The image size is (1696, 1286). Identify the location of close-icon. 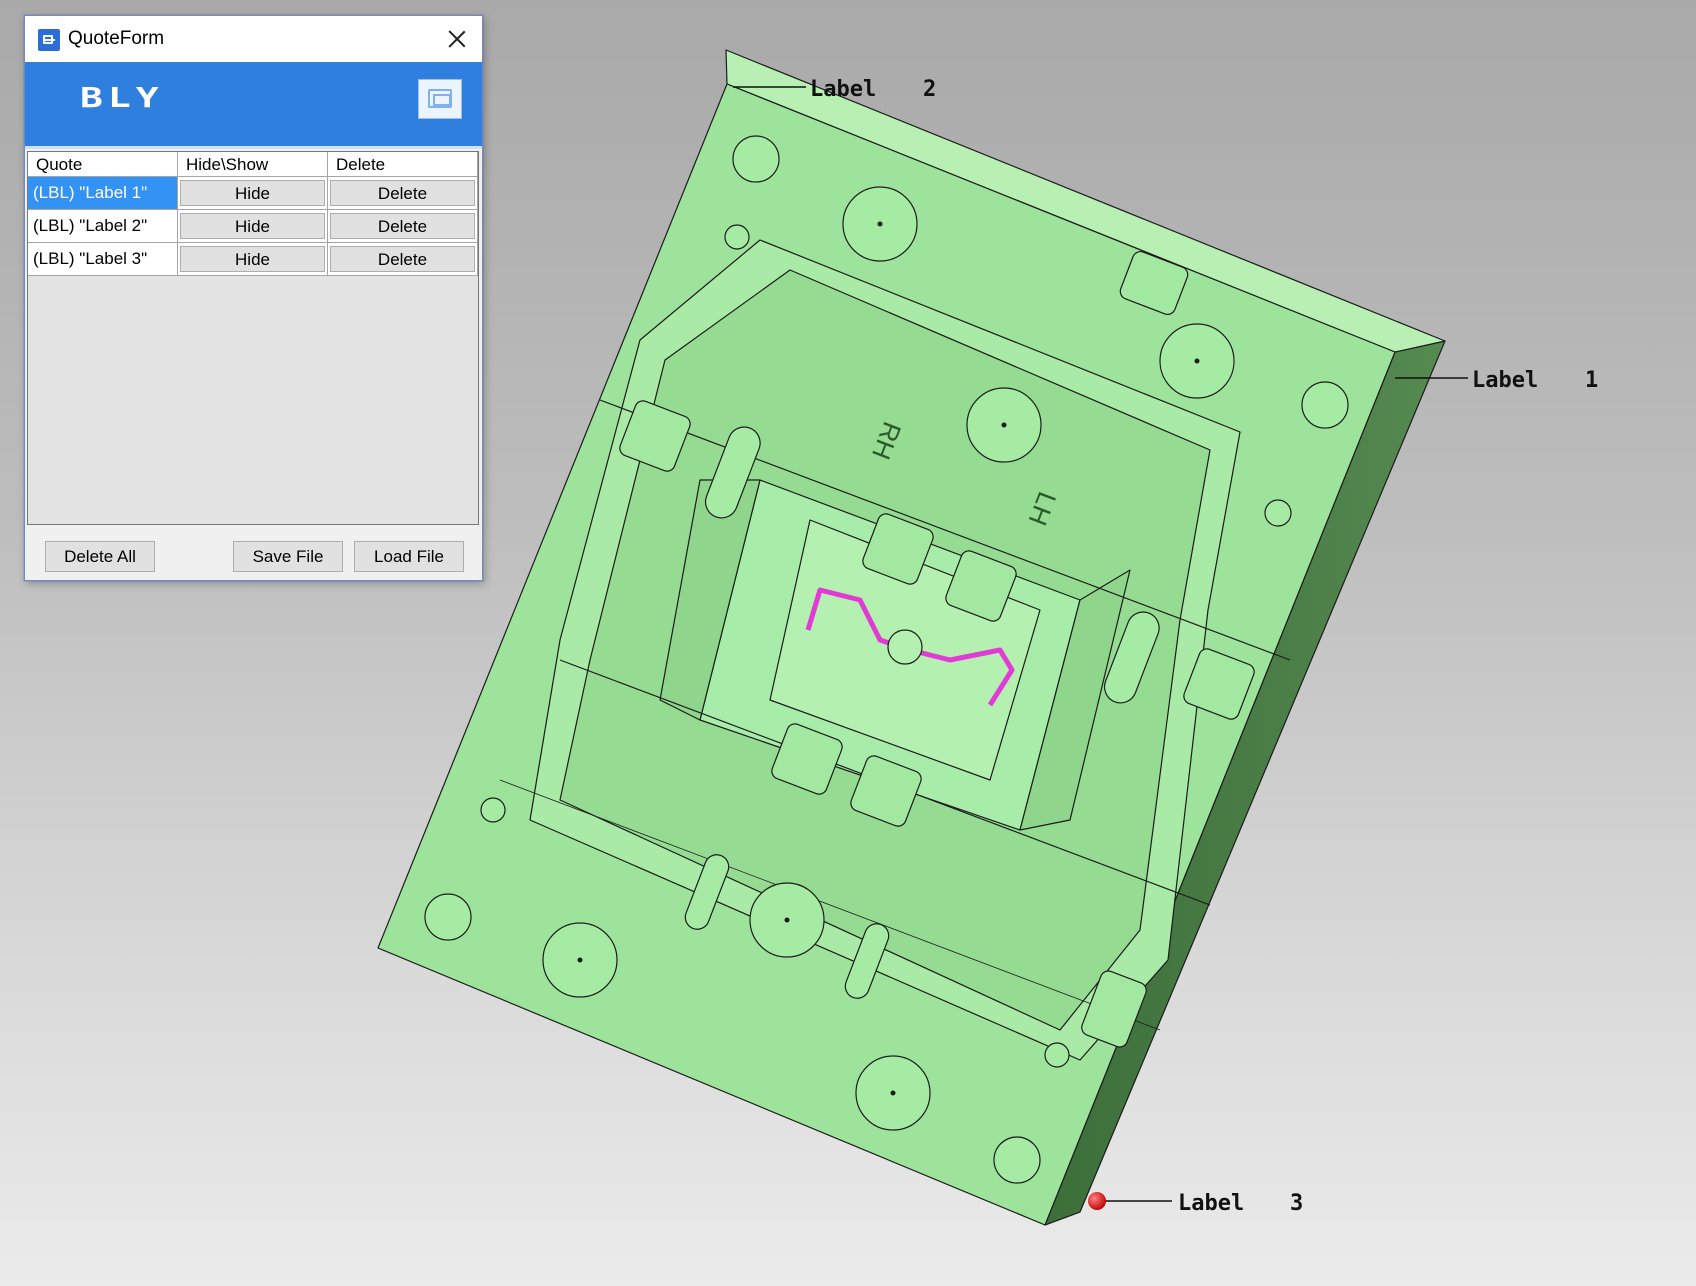
(457, 39).